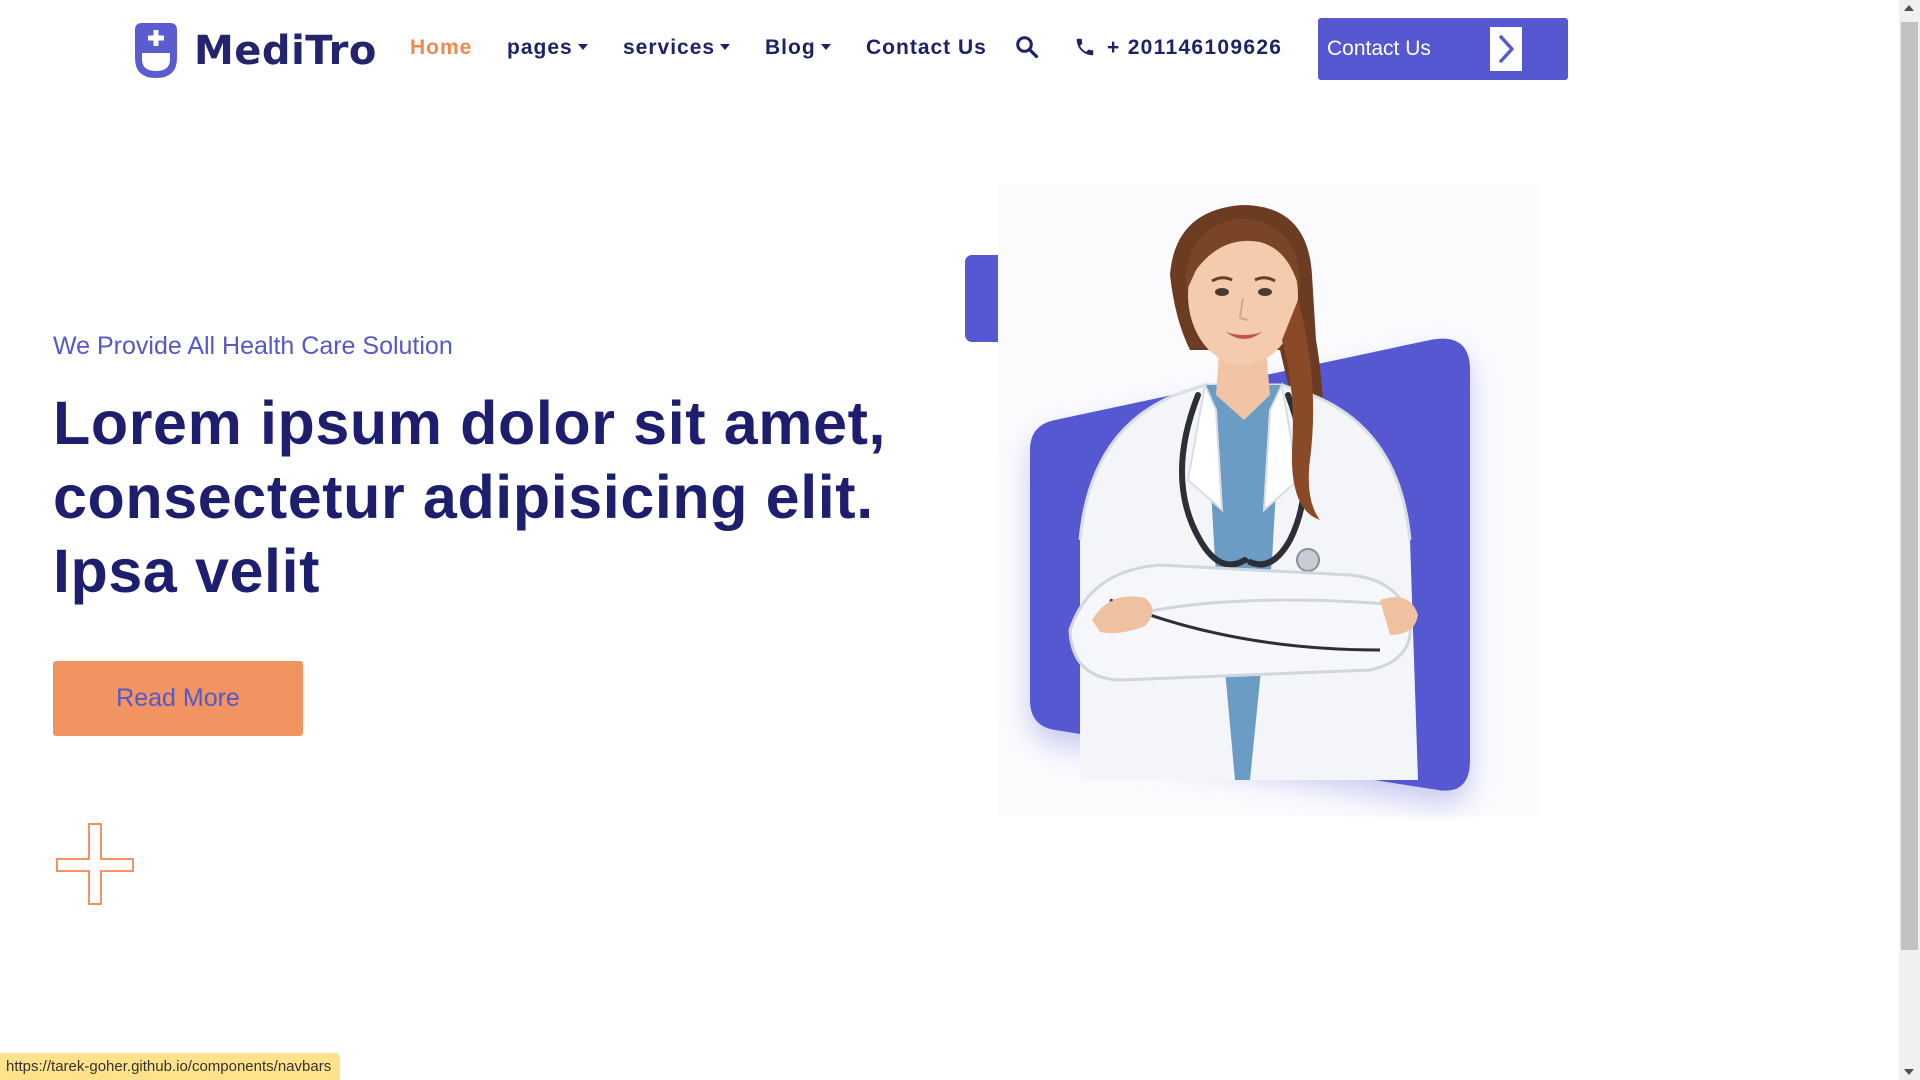 The image size is (1920, 1080). Describe the element at coordinates (1506, 49) in the screenshot. I see `chevron-right-icon` at that location.